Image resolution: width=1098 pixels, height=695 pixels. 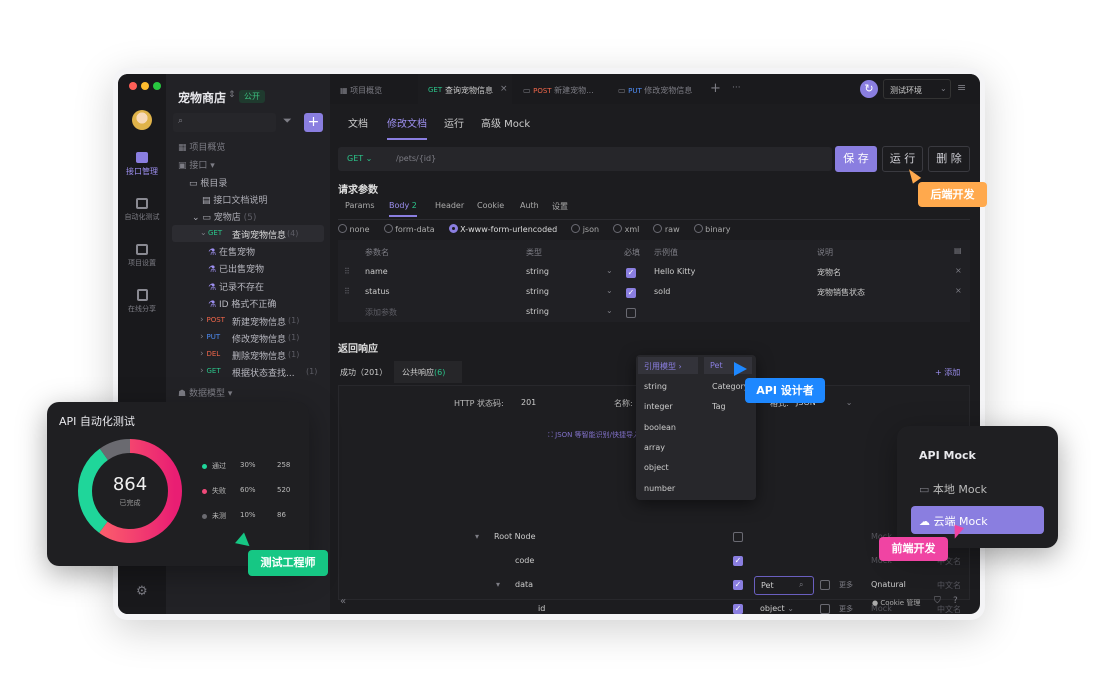 I want to click on tab-success: 成功（201）, so click(x=363, y=372).